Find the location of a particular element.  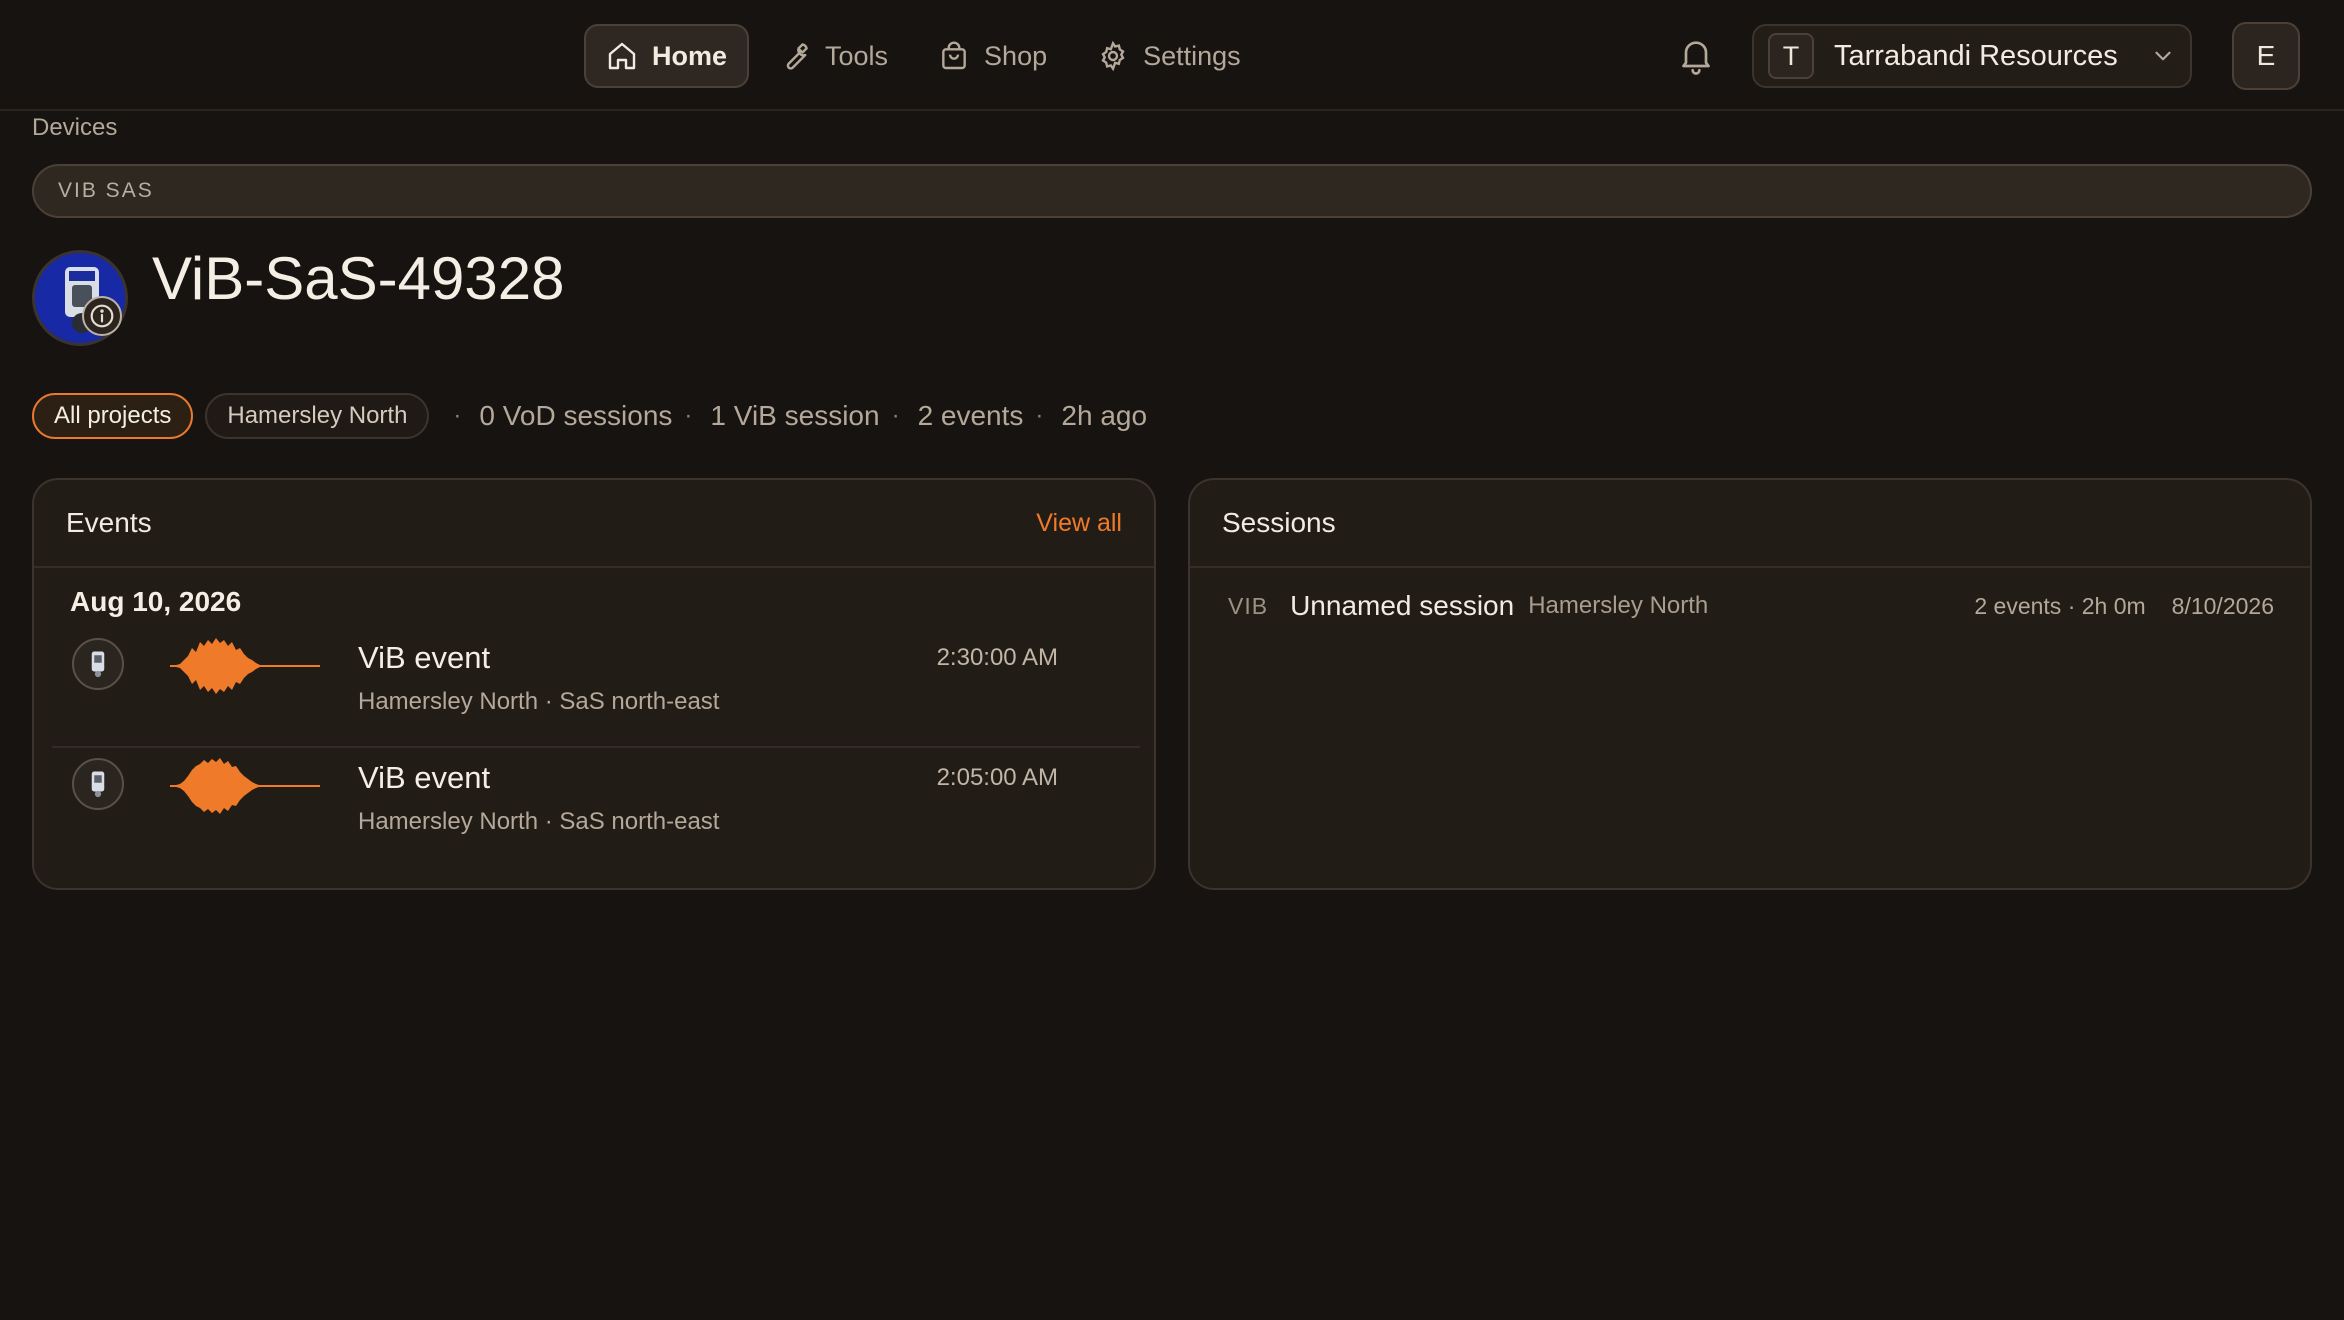

nav-home-label: Home is located at coordinates (690, 55).